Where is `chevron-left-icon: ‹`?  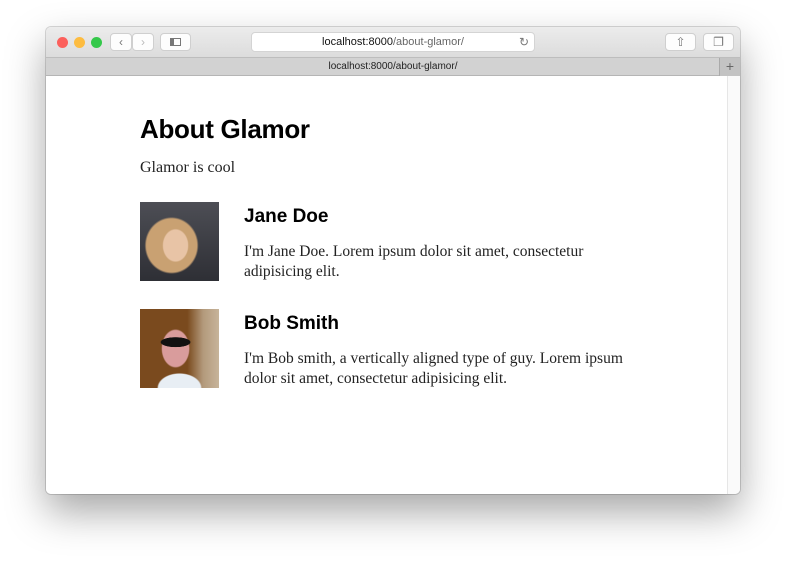 chevron-left-icon: ‹ is located at coordinates (121, 42).